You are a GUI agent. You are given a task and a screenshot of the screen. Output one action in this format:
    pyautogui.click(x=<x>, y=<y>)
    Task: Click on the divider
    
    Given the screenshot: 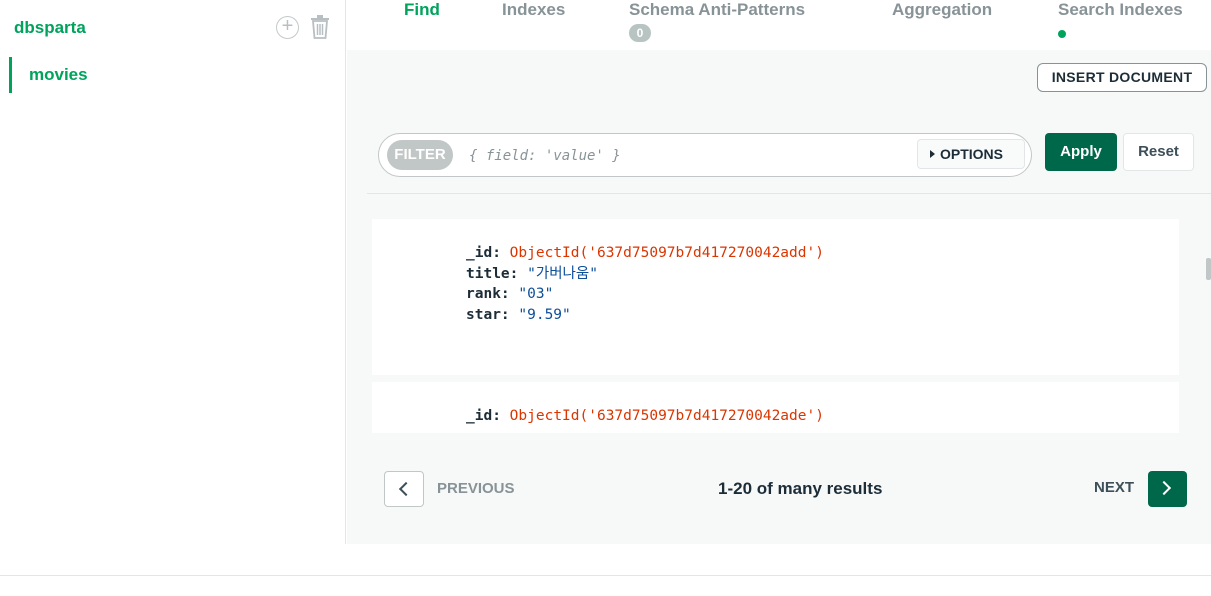 What is the action you would take?
    pyautogui.click(x=789, y=193)
    